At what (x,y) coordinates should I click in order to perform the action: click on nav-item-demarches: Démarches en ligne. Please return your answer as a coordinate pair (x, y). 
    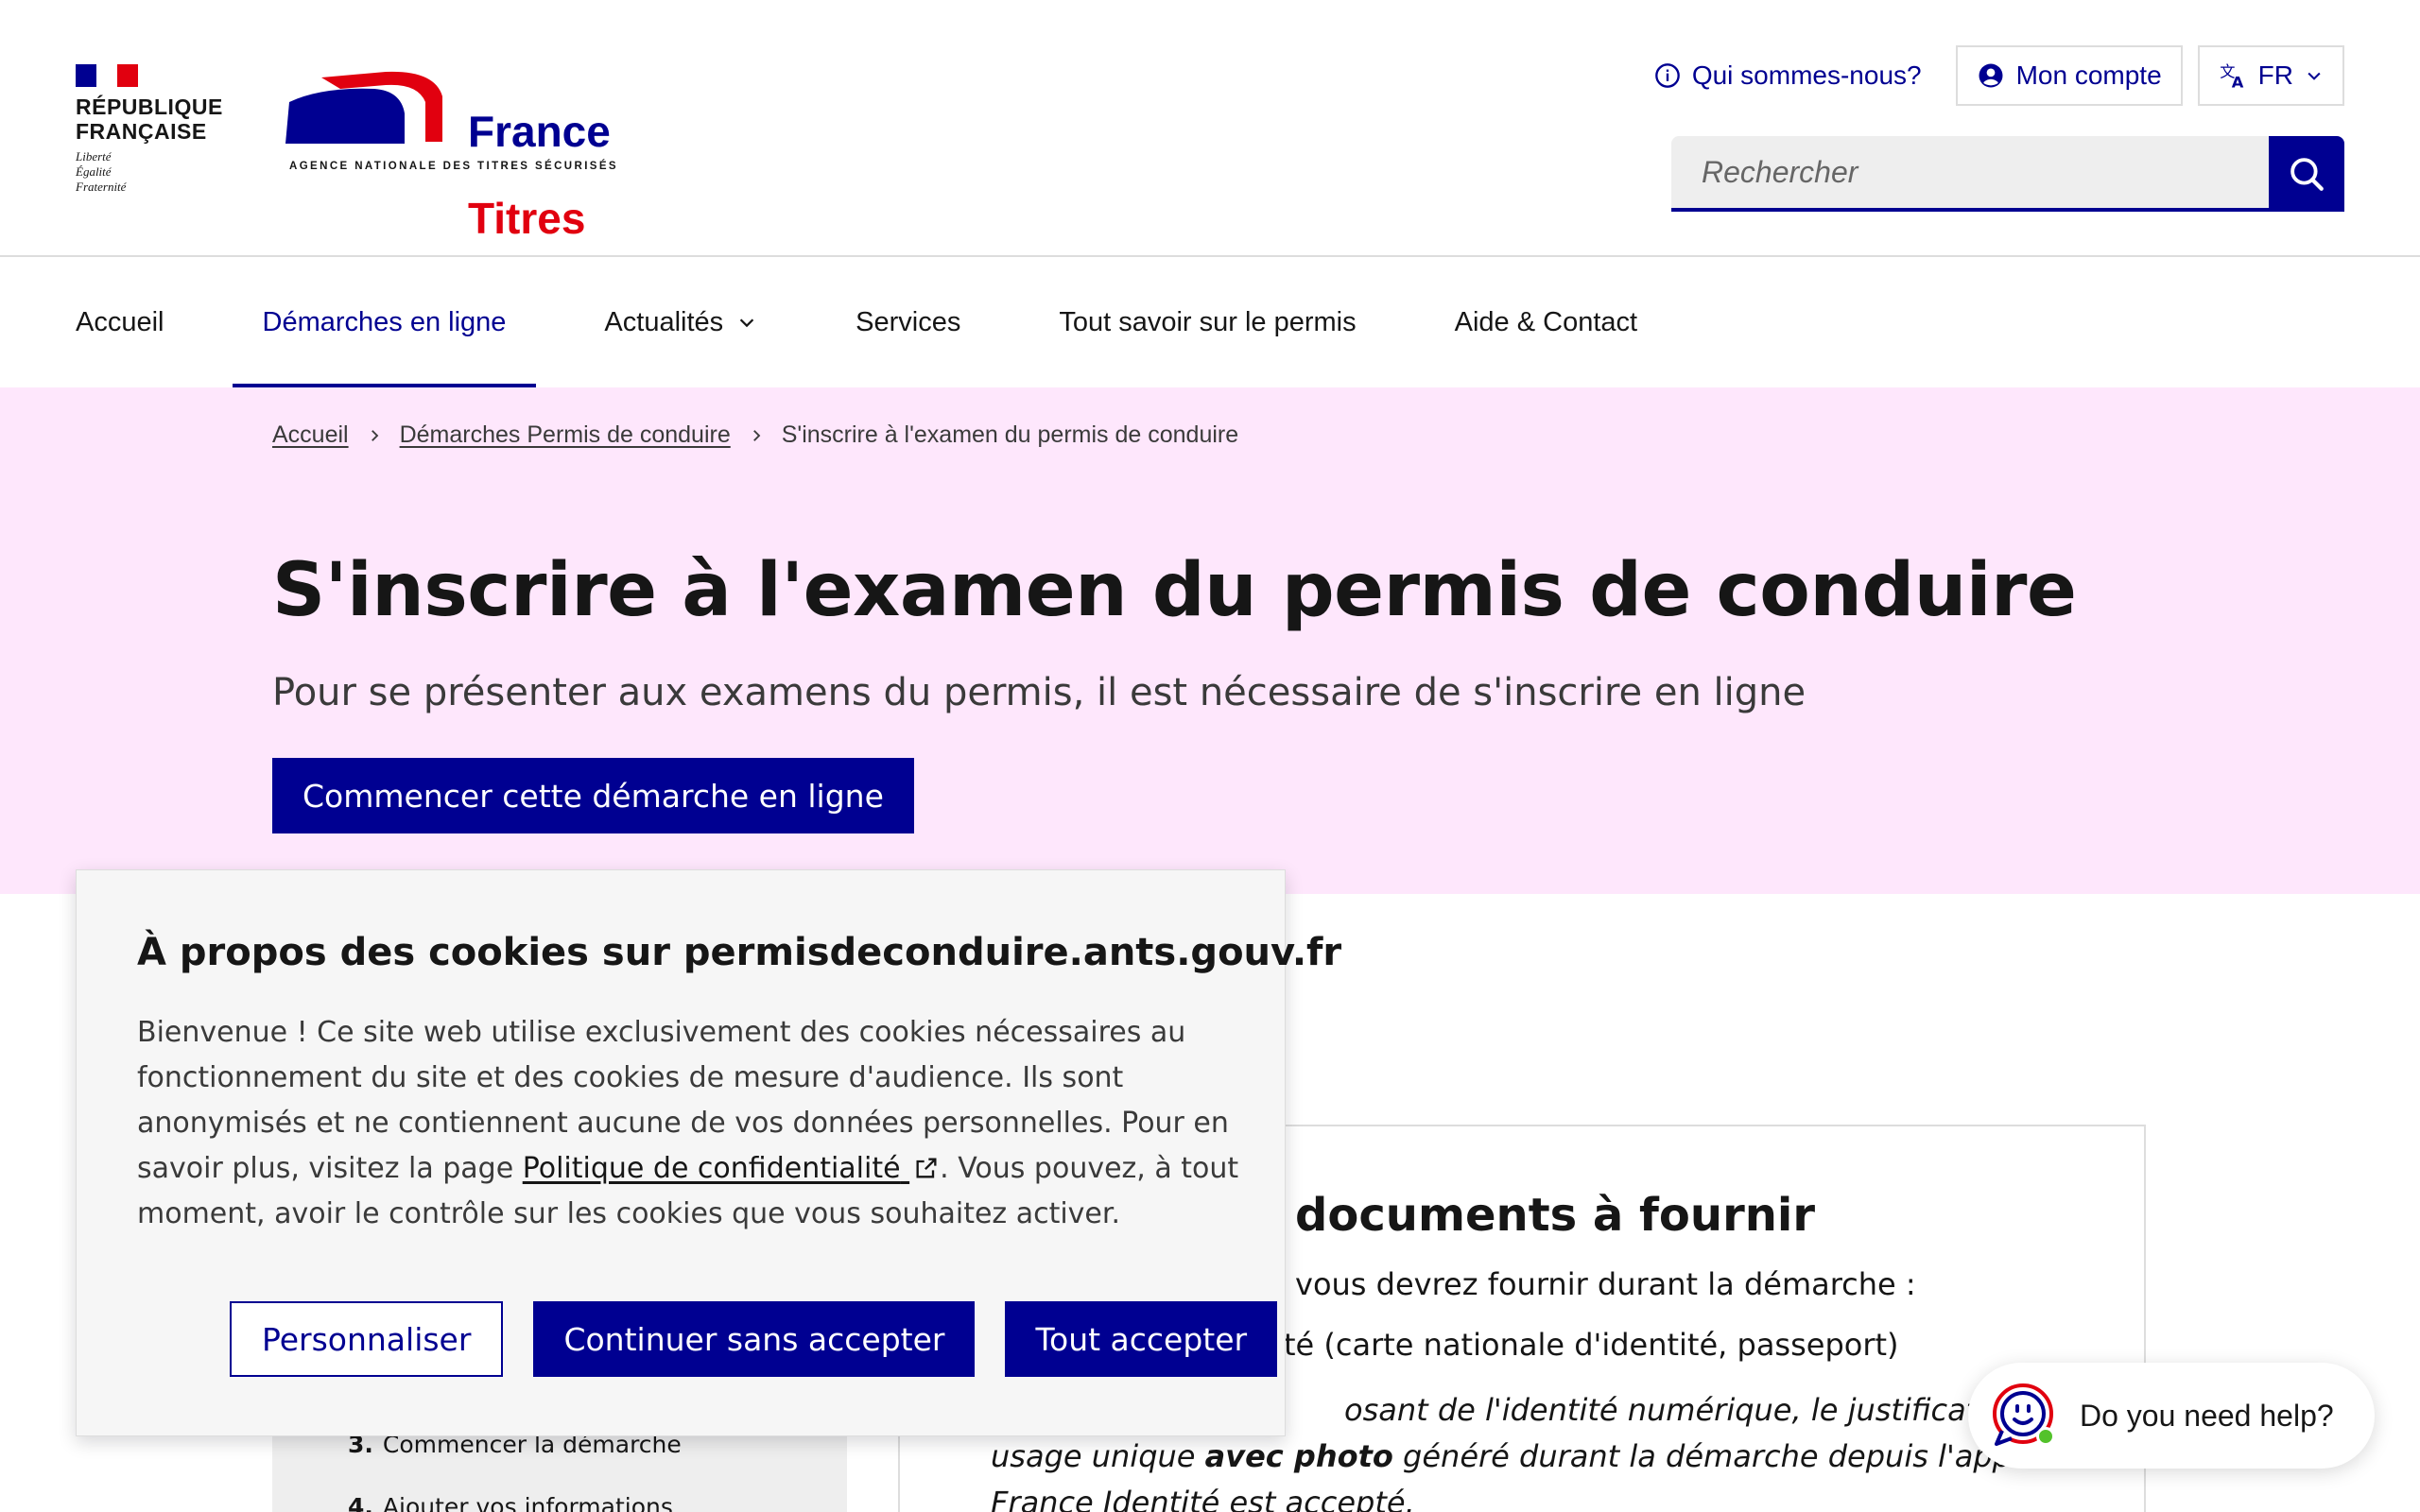
    Looking at the image, I should click on (384, 322).